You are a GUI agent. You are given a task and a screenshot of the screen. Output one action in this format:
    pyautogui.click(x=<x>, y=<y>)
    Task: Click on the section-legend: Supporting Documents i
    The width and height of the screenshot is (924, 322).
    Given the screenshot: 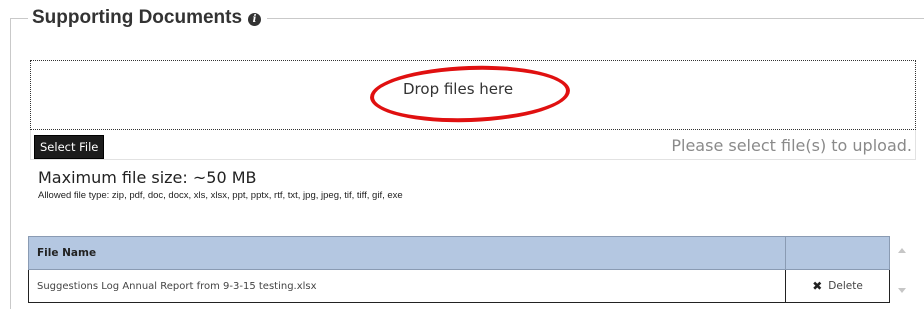 What is the action you would take?
    pyautogui.click(x=148, y=18)
    